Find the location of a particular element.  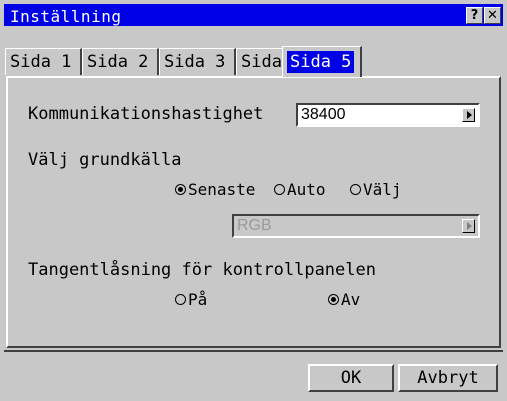

divider is located at coordinates (253, 351).